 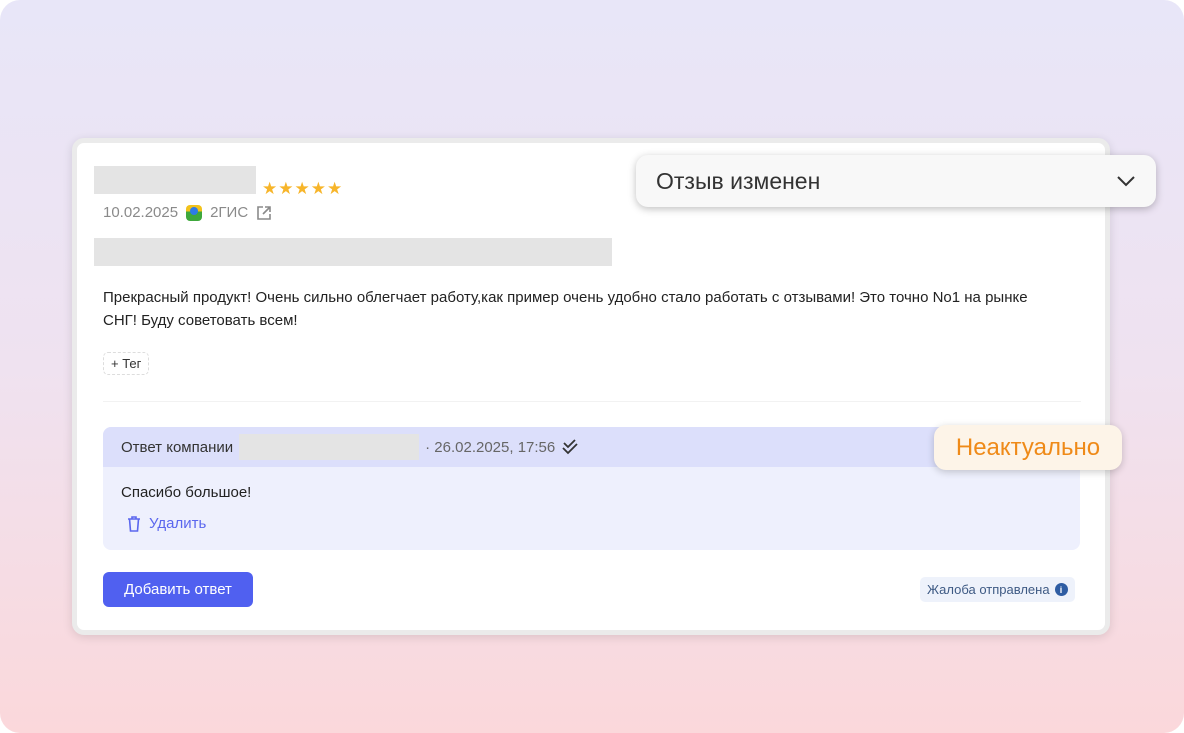 I want to click on add-reply-button: Добавить ответ, so click(x=178, y=589).